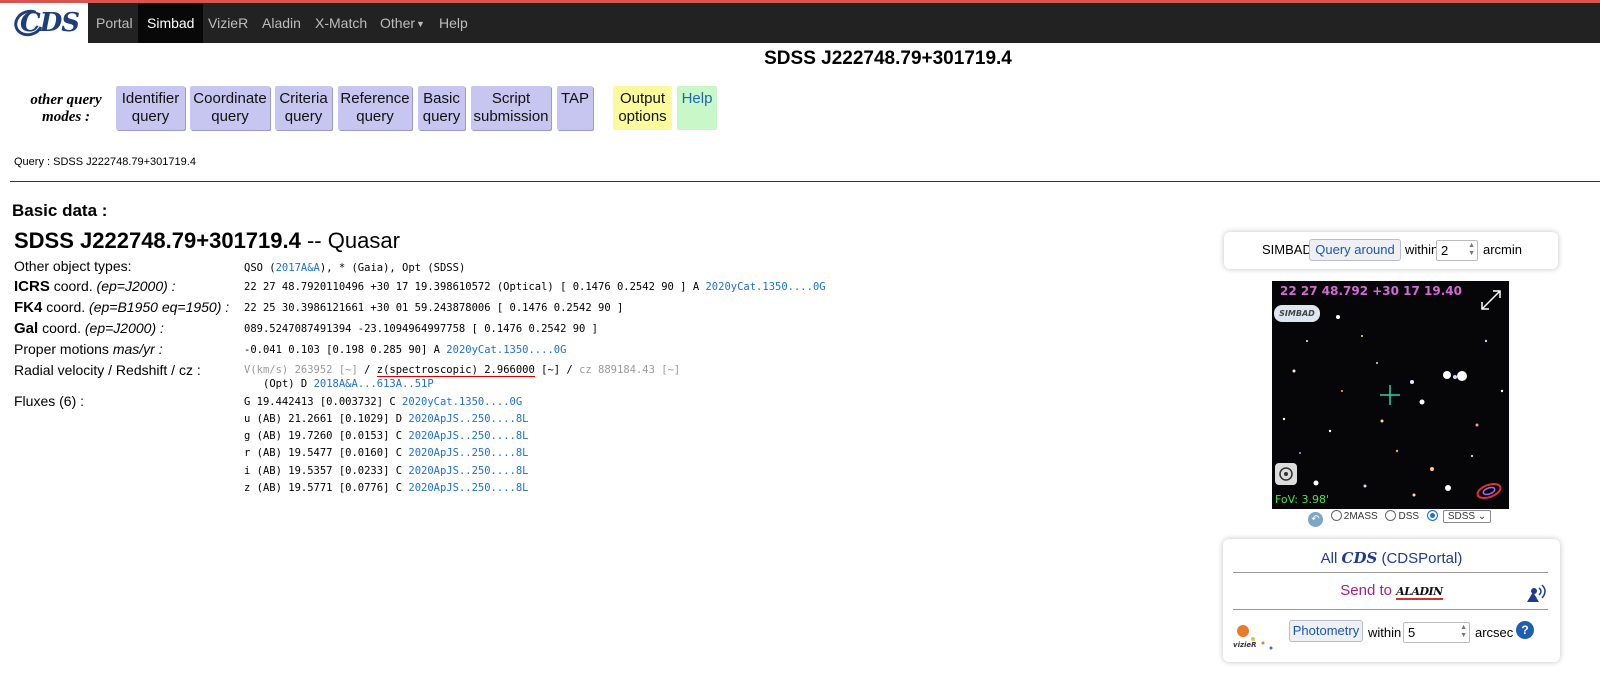 Image resolution: width=1600 pixels, height=692 pixels. I want to click on sky-coordinates: 22 27 48.792 +30 17 19.40, so click(1371, 291).